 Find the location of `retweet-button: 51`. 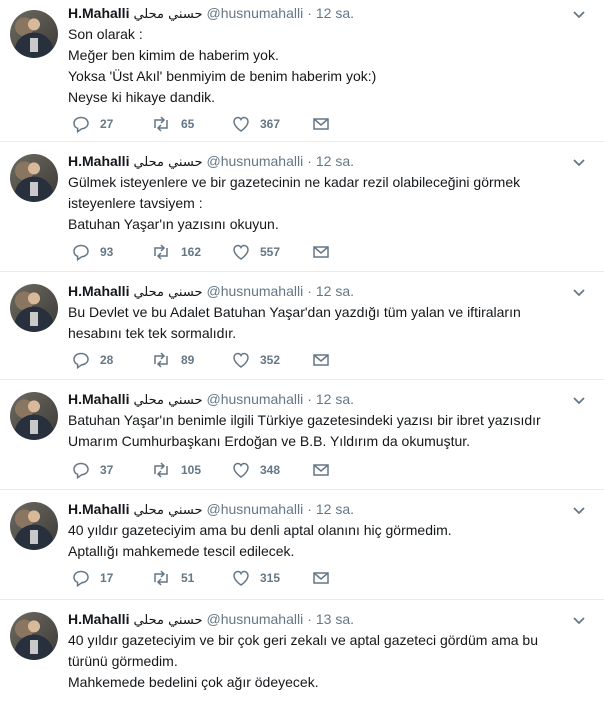

retweet-button: 51 is located at coordinates (172, 578).